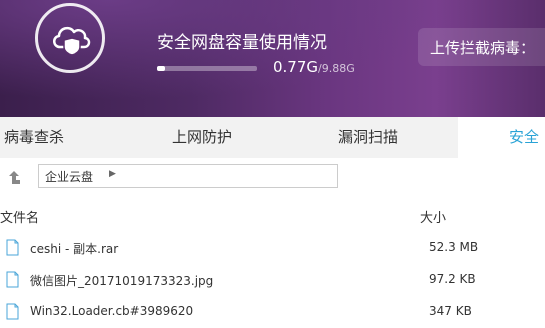 The image size is (545, 328). What do you see at coordinates (368, 137) in the screenshot?
I see `tab-vulnerability-scan: 漏洞扫描` at bounding box center [368, 137].